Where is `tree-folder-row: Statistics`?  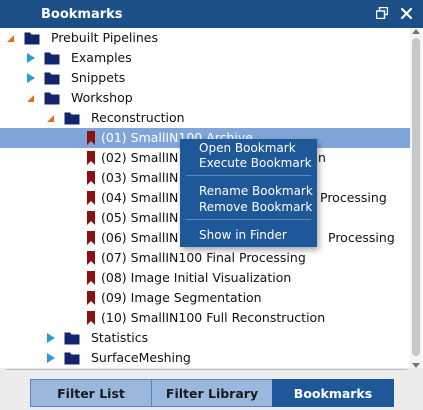 tree-folder-row: Statistics is located at coordinates (205, 338).